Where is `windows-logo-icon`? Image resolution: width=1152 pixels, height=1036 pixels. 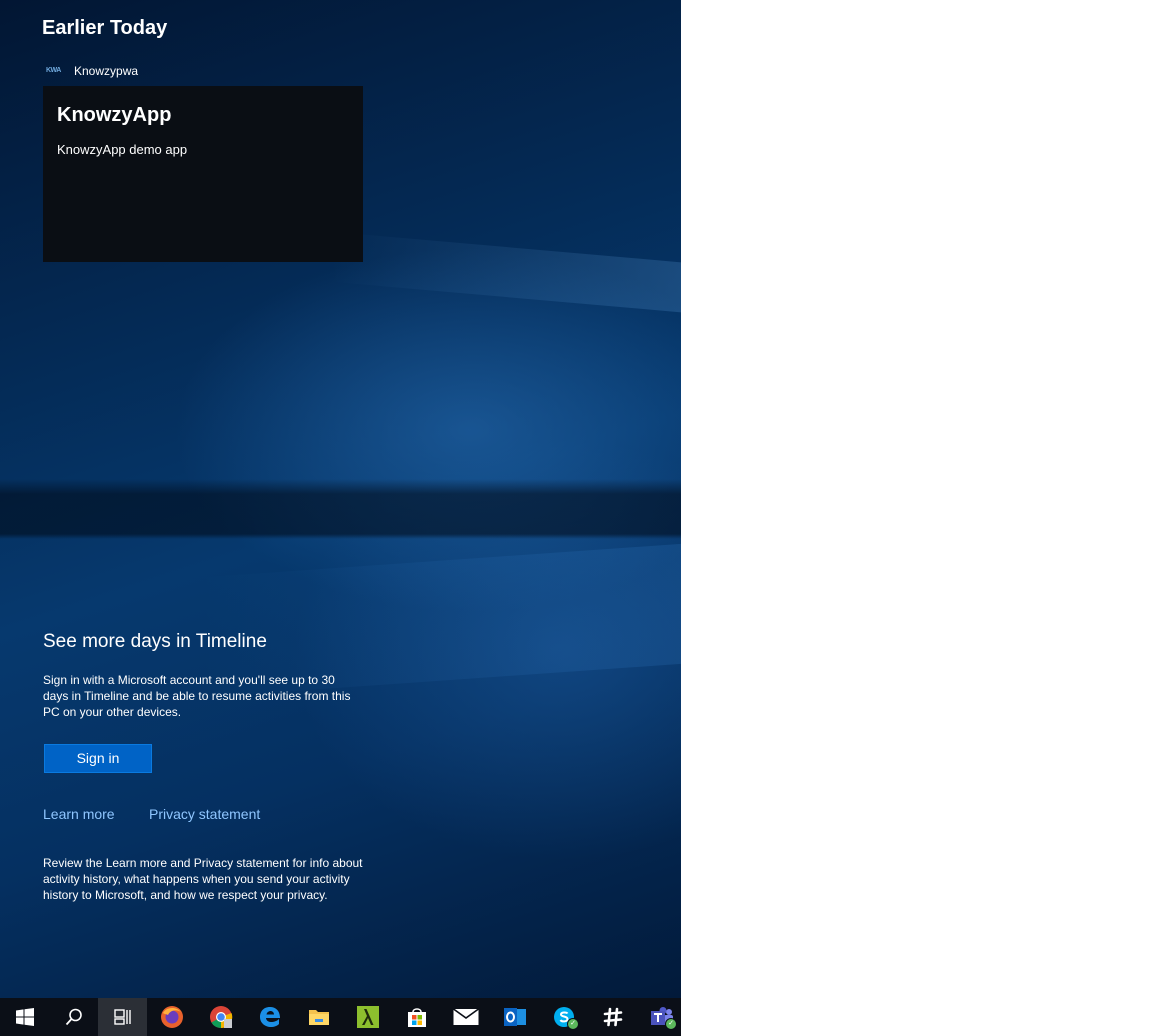 windows-logo-icon is located at coordinates (24, 1017).